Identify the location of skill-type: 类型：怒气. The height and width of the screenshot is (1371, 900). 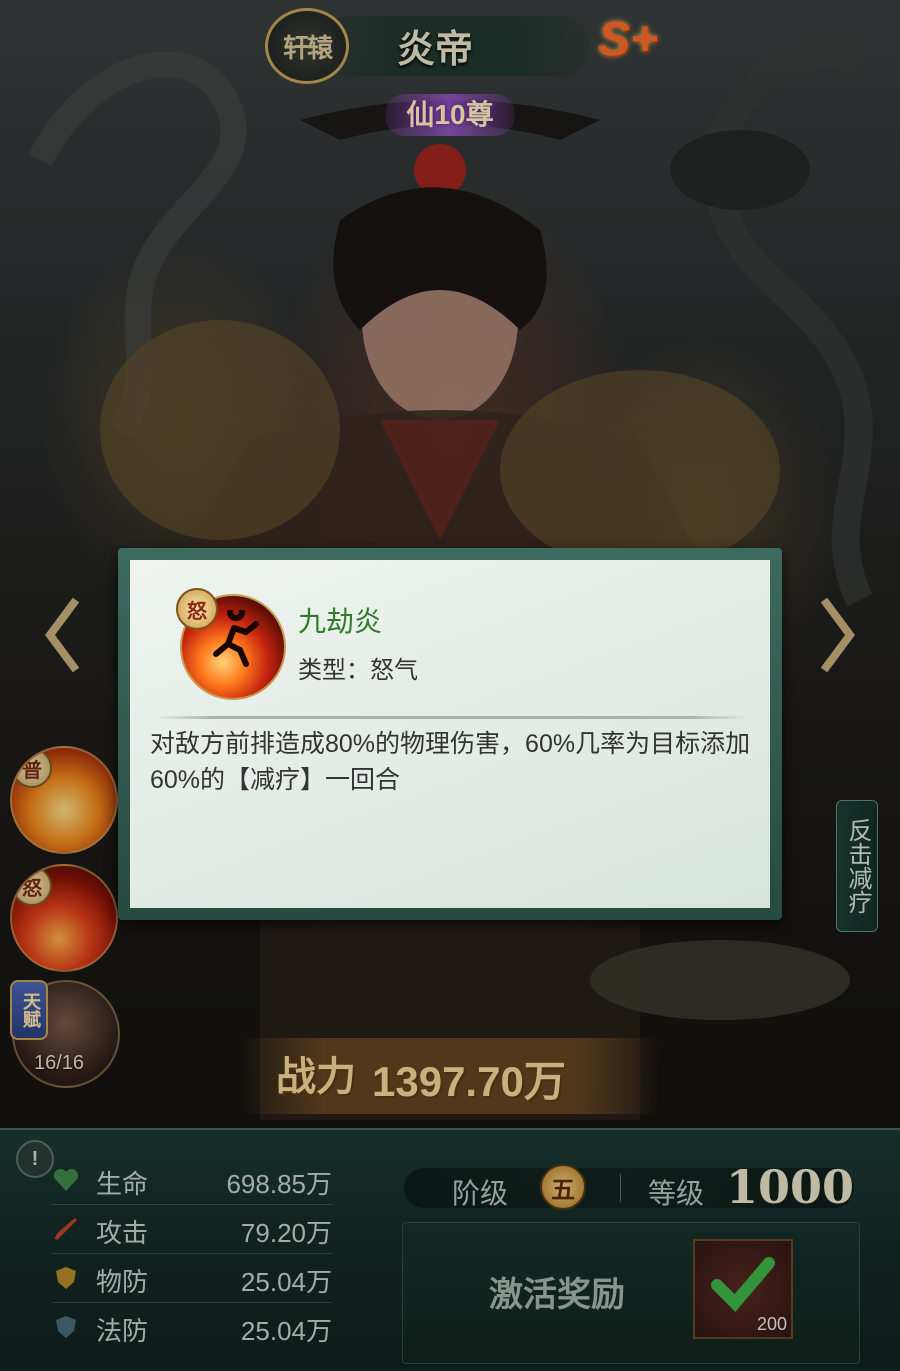
(358, 667).